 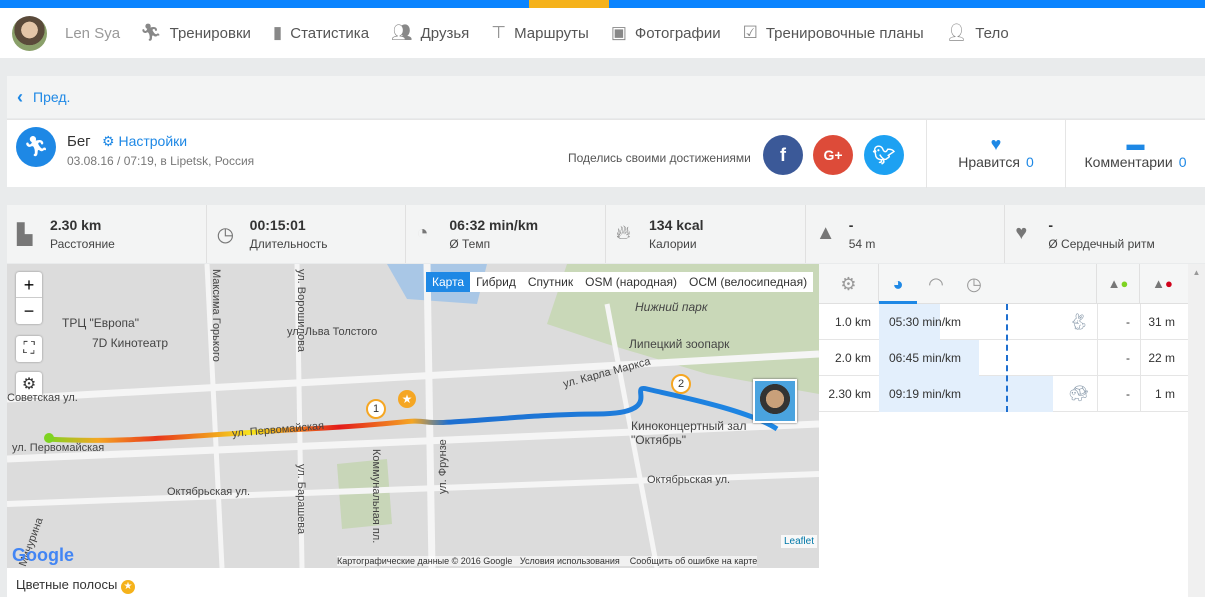 I want to click on avatar, so click(x=29, y=33).